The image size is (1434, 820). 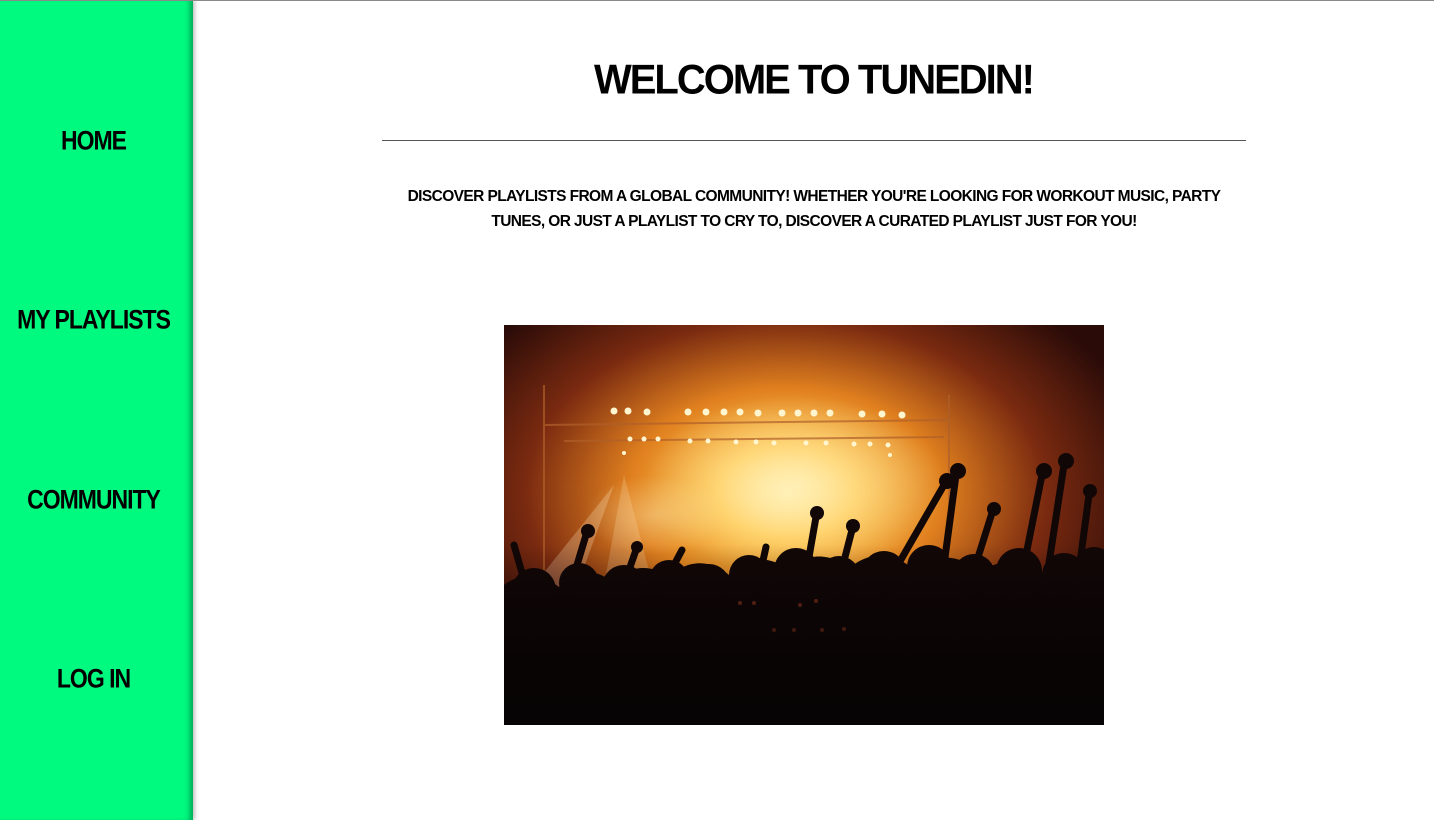 I want to click on nav-log-in-link: Log In, so click(x=93, y=679).